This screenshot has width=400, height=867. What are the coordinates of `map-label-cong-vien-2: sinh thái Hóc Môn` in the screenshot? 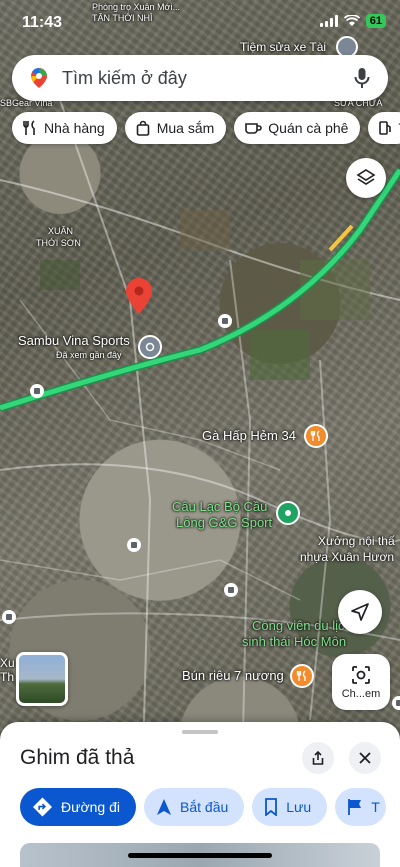 It's located at (294, 641).